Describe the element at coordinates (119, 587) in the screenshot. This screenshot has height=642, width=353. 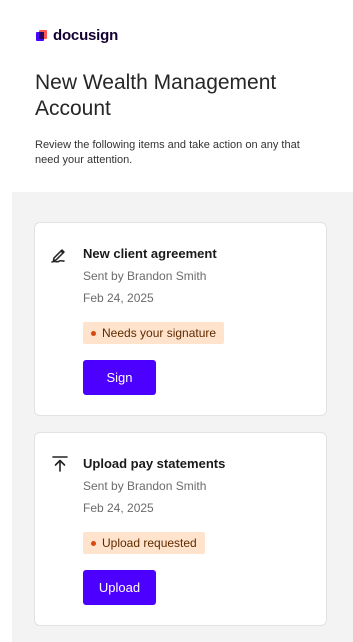
I see `upload-button: Upload` at that location.